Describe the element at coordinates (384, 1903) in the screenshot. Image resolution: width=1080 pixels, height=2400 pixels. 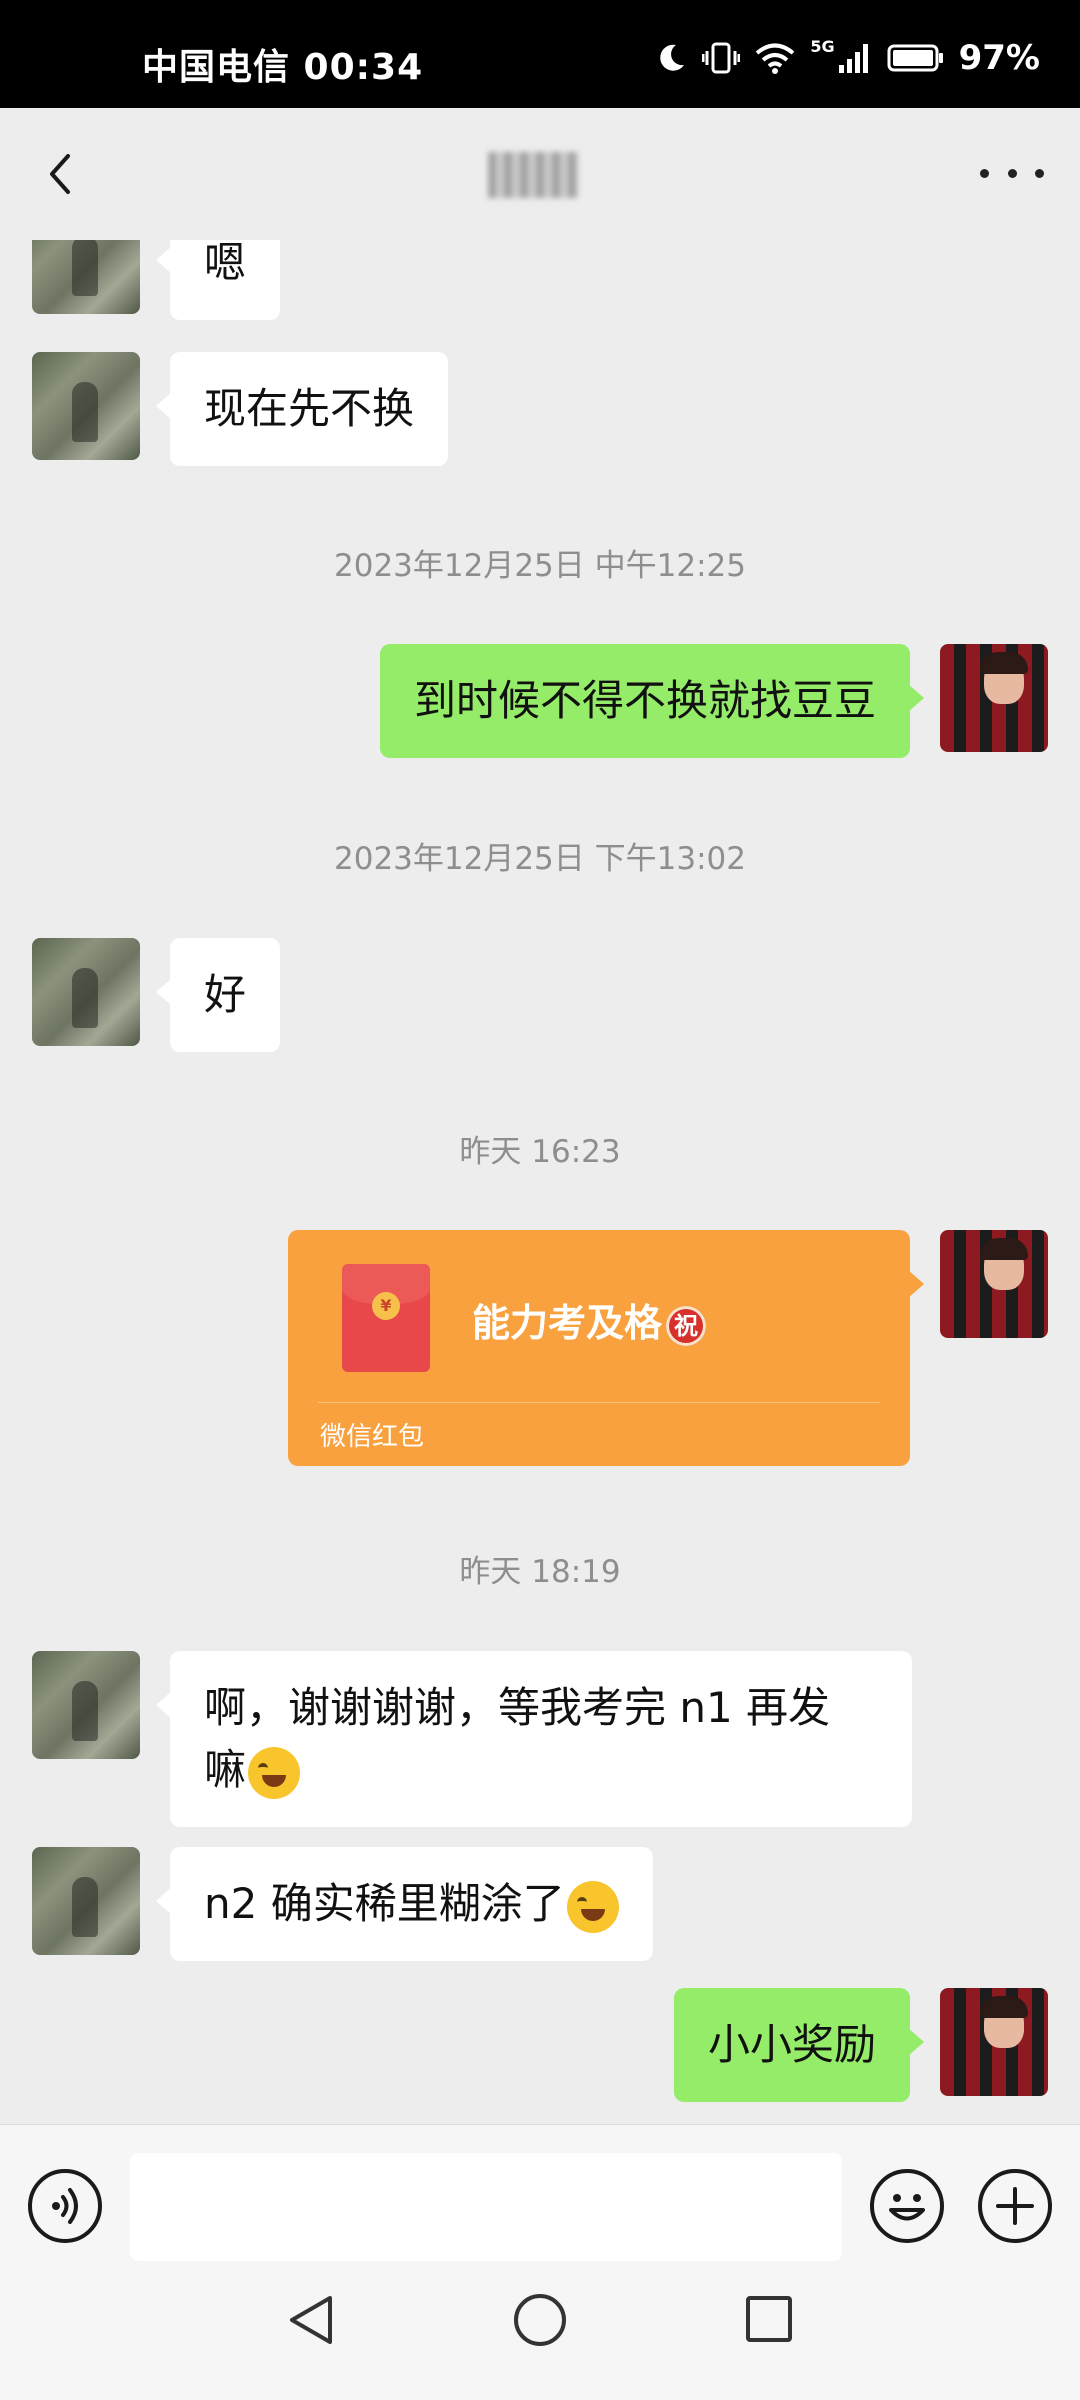
I see `message-text: n2 确实稀里糊涂了` at that location.